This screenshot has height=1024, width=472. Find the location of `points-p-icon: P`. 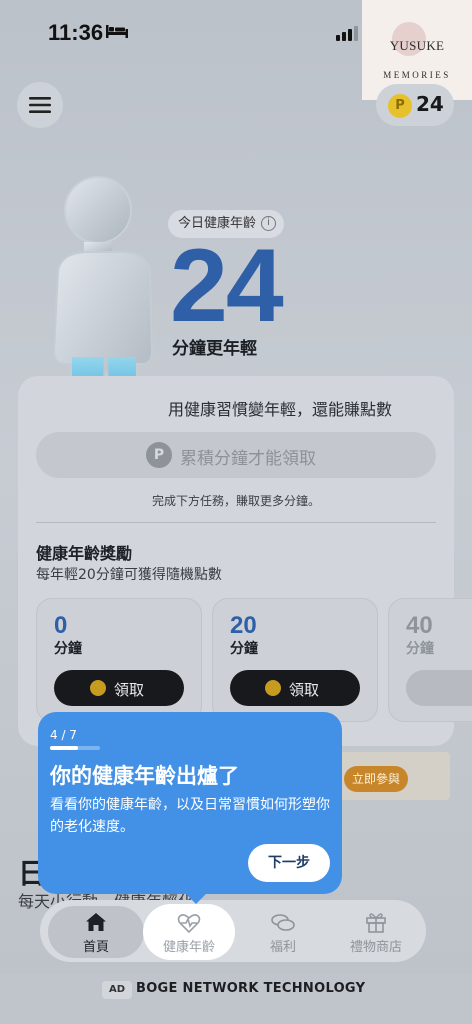

points-p-icon: P is located at coordinates (159, 455).